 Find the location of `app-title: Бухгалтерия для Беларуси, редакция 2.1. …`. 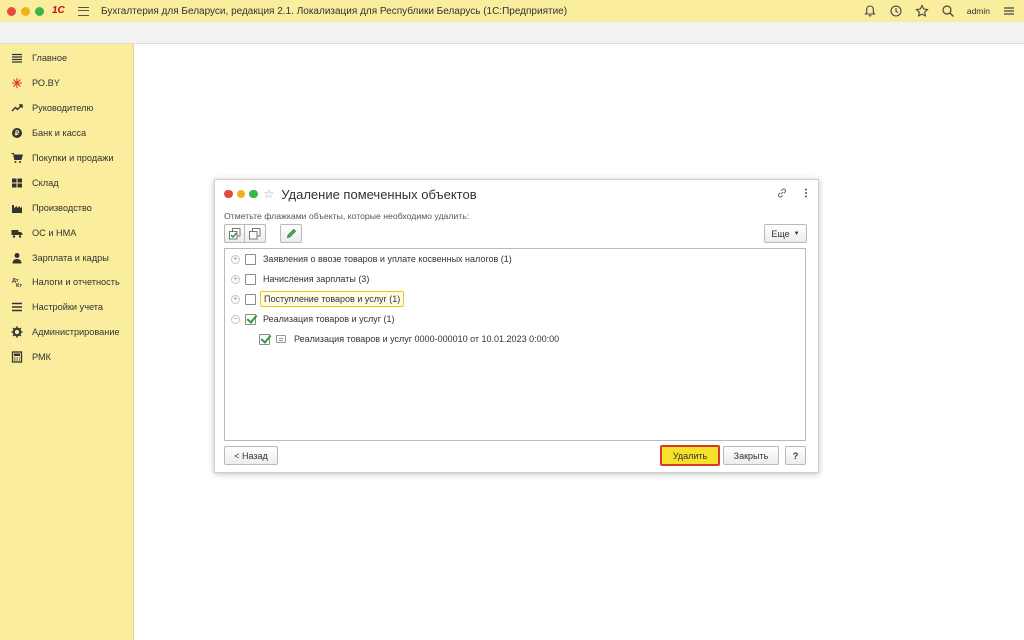

app-title: Бухгалтерия для Беларуси, редакция 2.1. … is located at coordinates (334, 11).